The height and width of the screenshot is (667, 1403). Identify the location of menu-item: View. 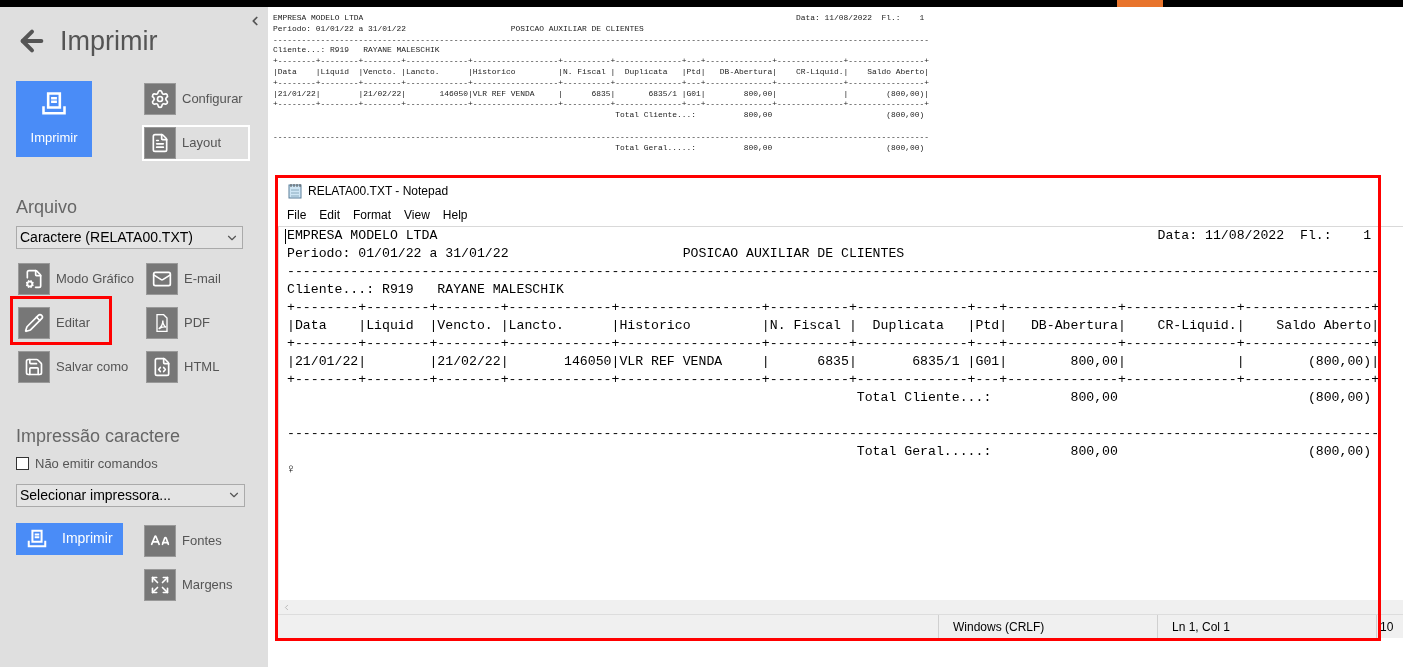
(417, 215).